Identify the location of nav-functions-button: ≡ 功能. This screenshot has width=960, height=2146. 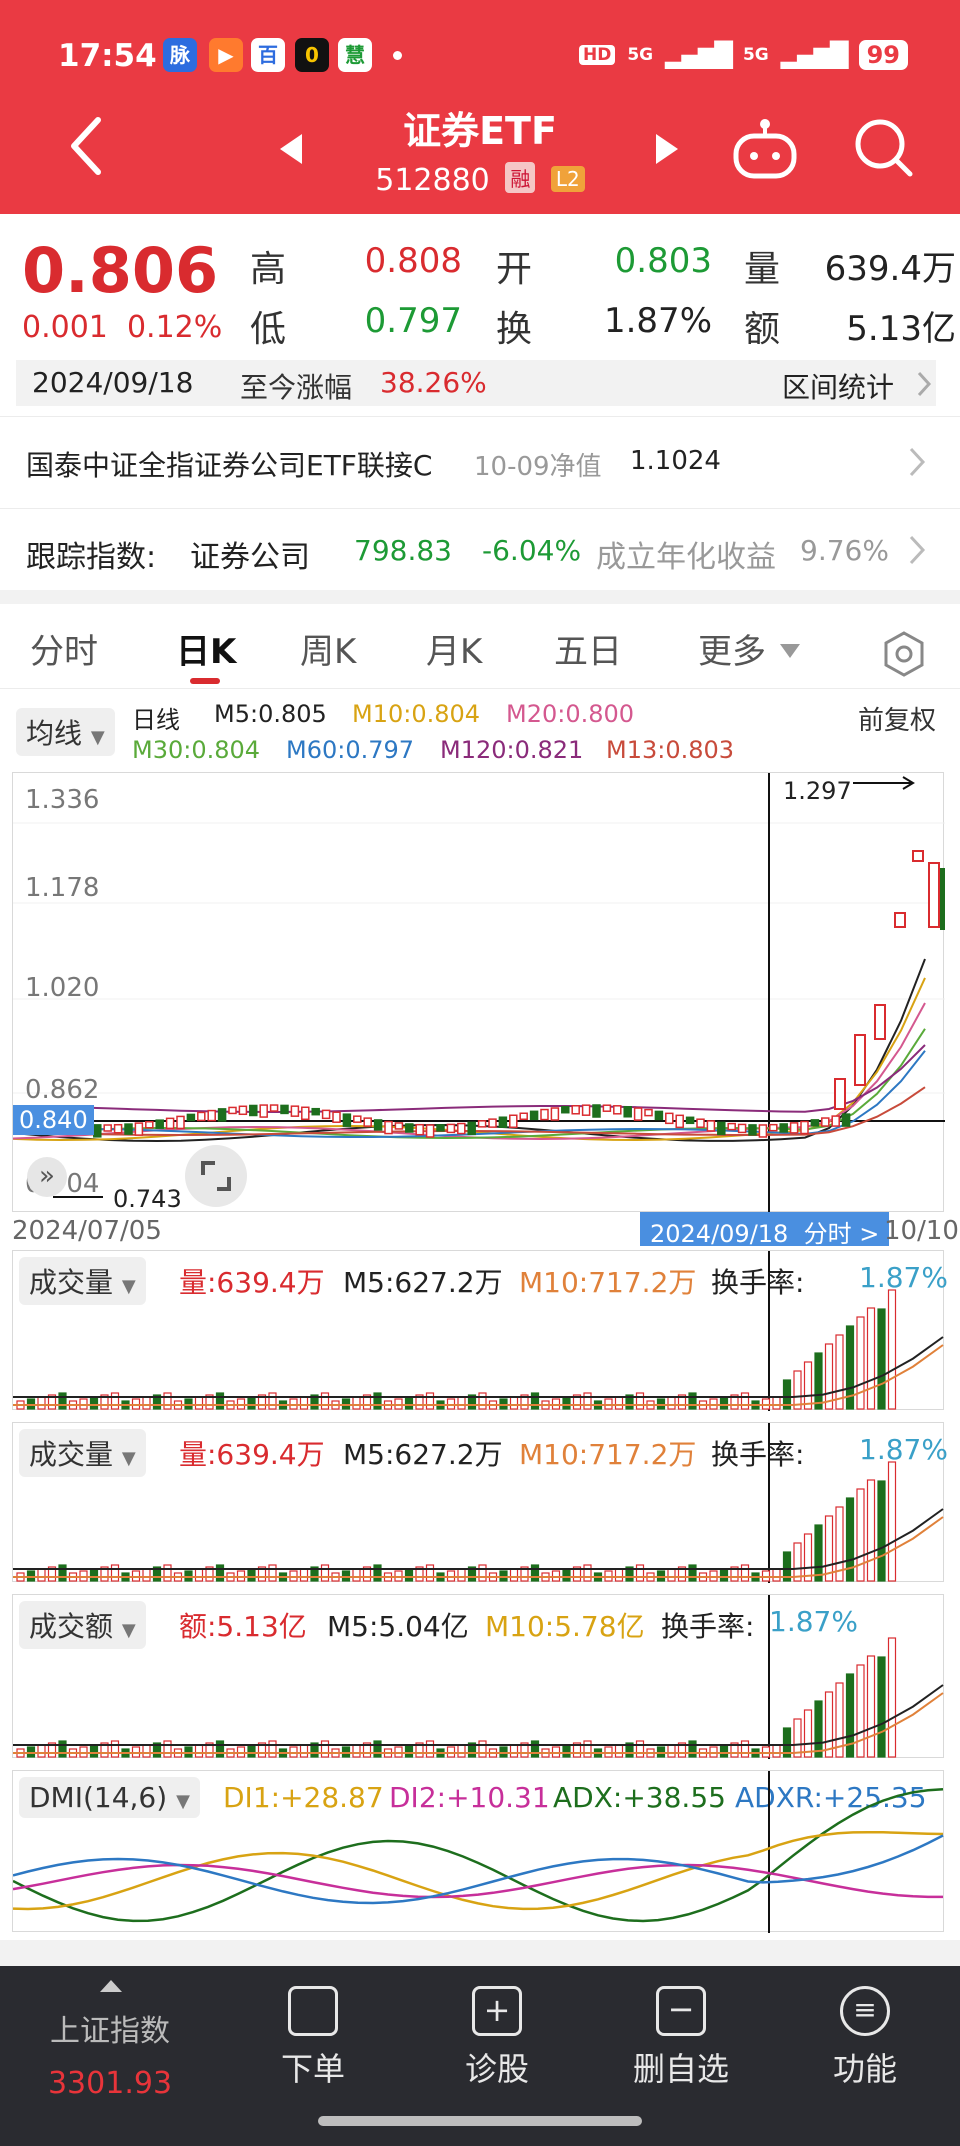
(865, 2038).